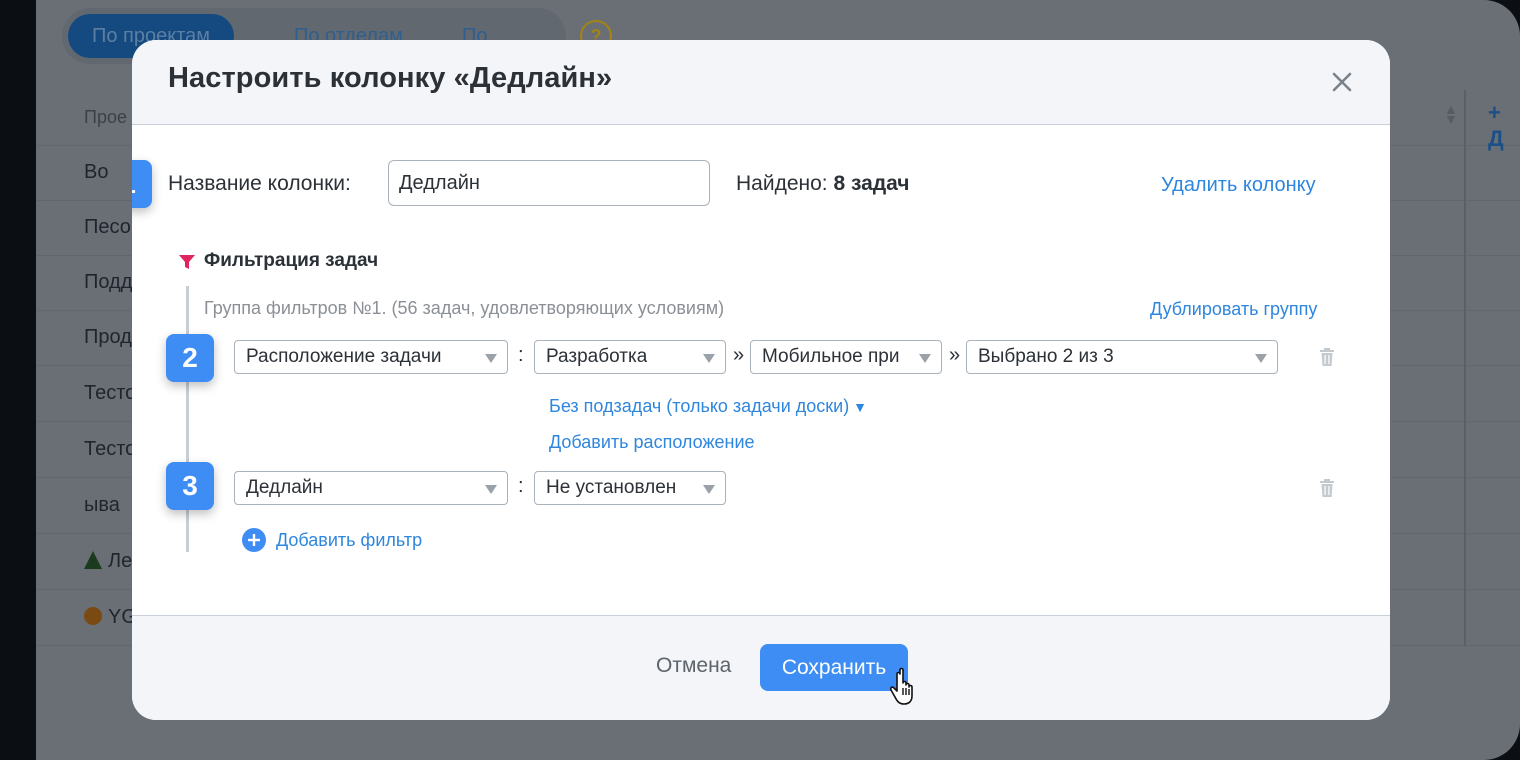 The image size is (1520, 760). What do you see at coordinates (371, 357) in the screenshot?
I see `location-field-select: Расположение задачи` at bounding box center [371, 357].